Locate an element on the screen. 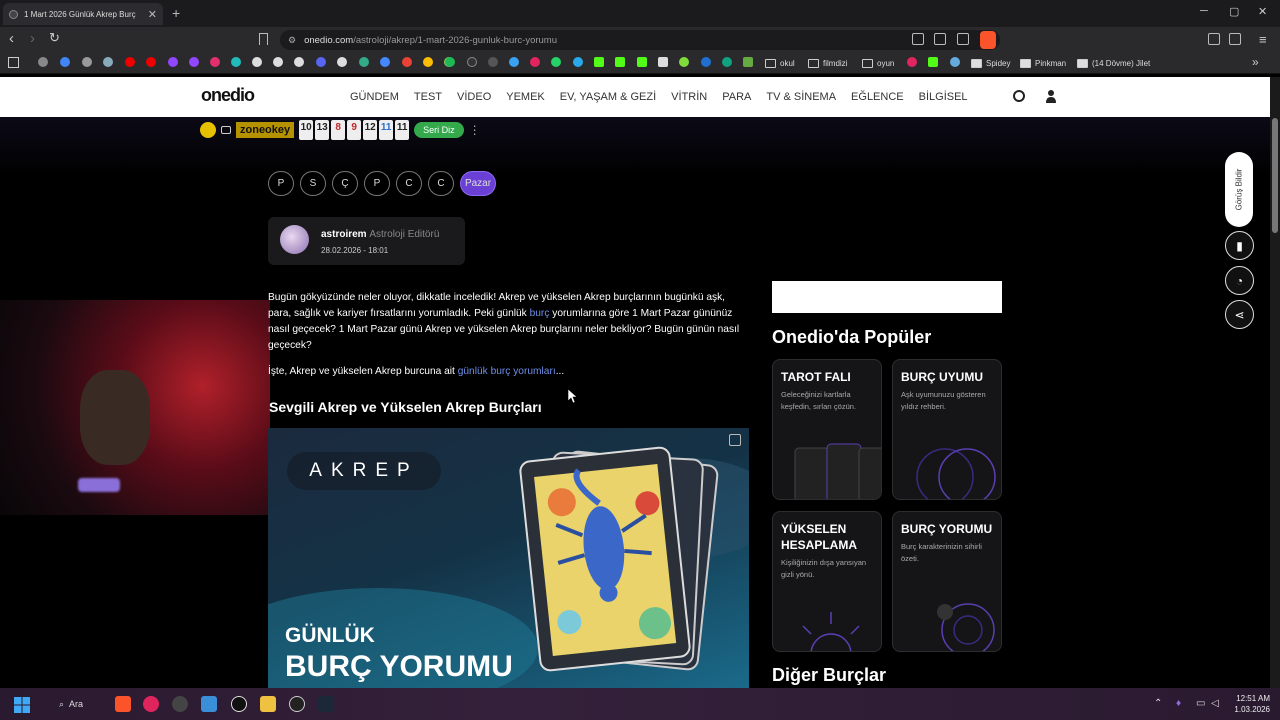 The height and width of the screenshot is (720, 1280). extensions-icon is located at coordinates (1214, 39).